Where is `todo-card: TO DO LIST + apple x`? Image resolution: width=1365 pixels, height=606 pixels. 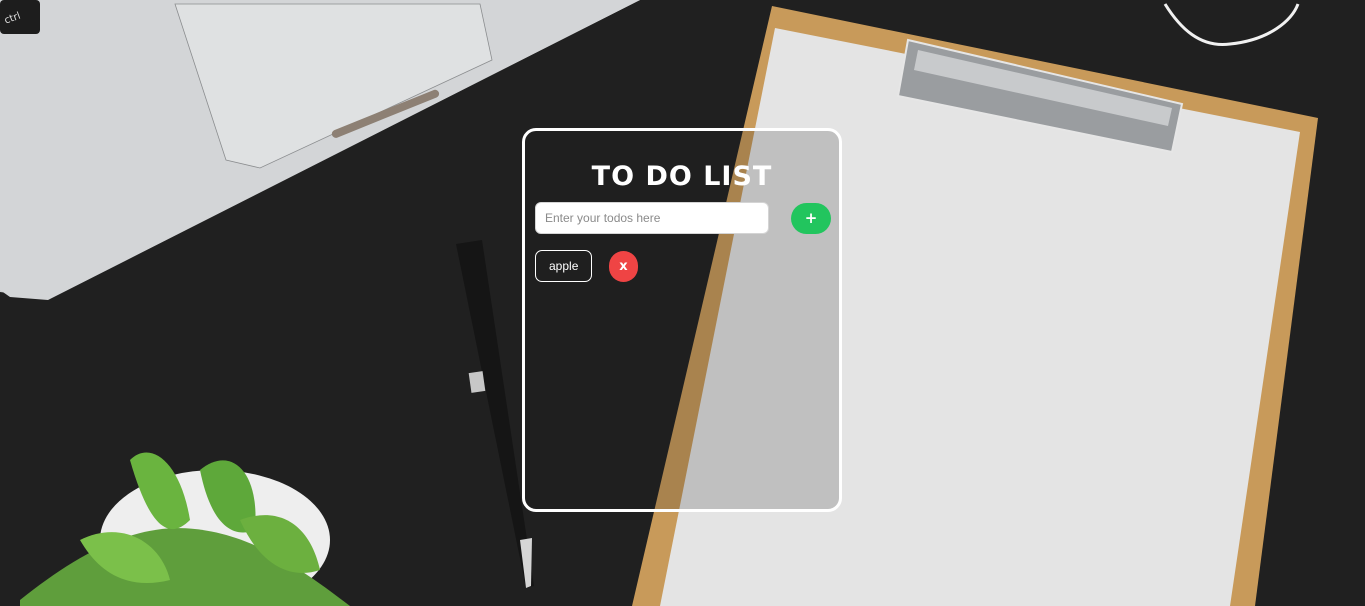 todo-card: TO DO LIST + apple x is located at coordinates (682, 320).